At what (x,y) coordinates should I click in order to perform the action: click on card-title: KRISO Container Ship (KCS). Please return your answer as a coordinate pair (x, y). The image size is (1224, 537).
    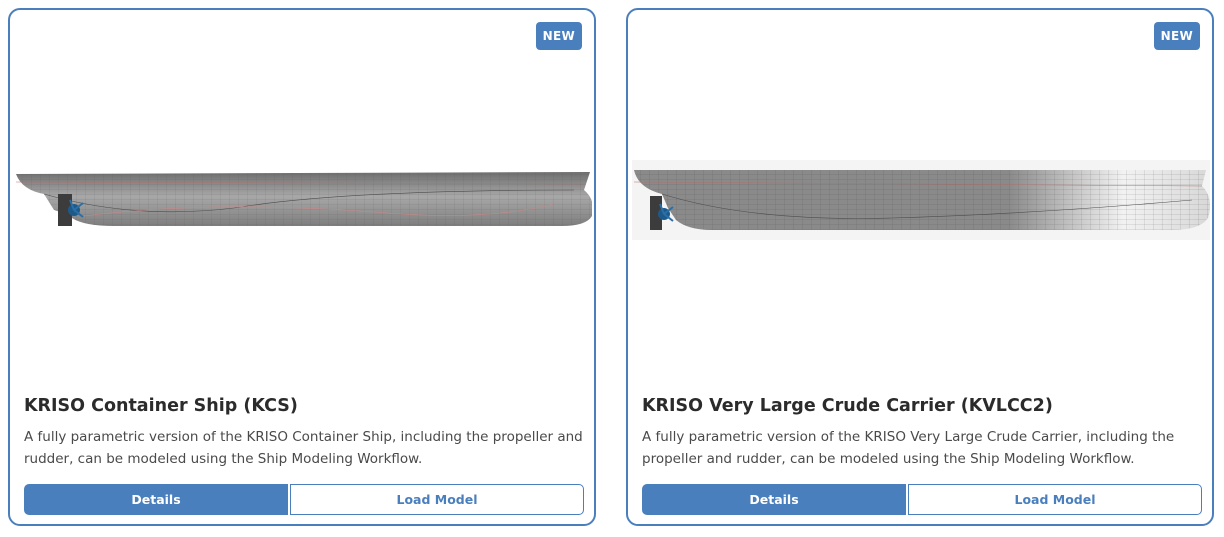
    Looking at the image, I should click on (161, 406).